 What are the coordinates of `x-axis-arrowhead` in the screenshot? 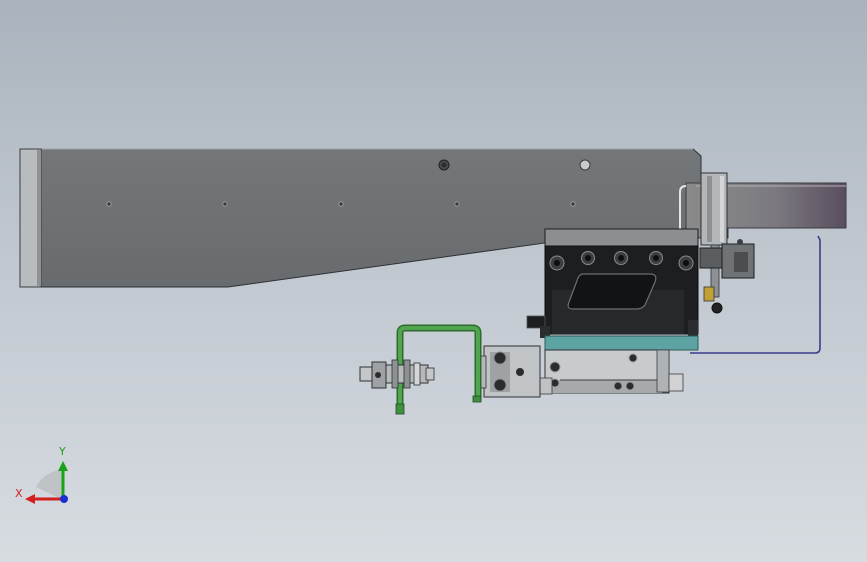 It's located at (30, 499).